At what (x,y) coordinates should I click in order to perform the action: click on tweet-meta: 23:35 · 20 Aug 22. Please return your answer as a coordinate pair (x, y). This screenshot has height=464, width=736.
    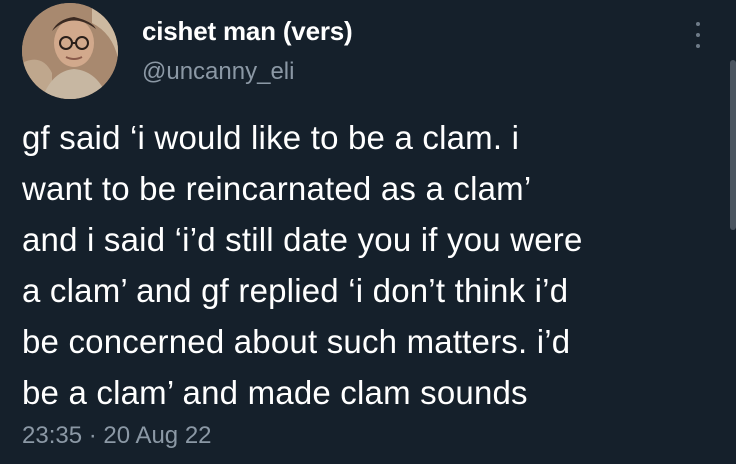
    Looking at the image, I should click on (117, 436).